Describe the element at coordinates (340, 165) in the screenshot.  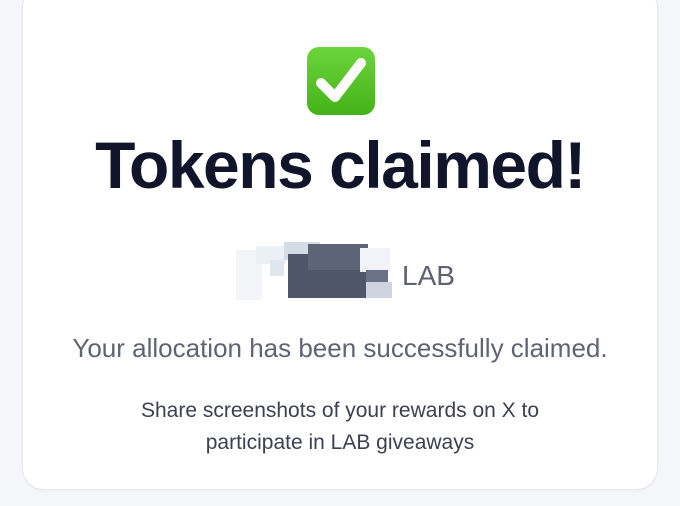
I see `page-title: Tokens claimed!` at that location.